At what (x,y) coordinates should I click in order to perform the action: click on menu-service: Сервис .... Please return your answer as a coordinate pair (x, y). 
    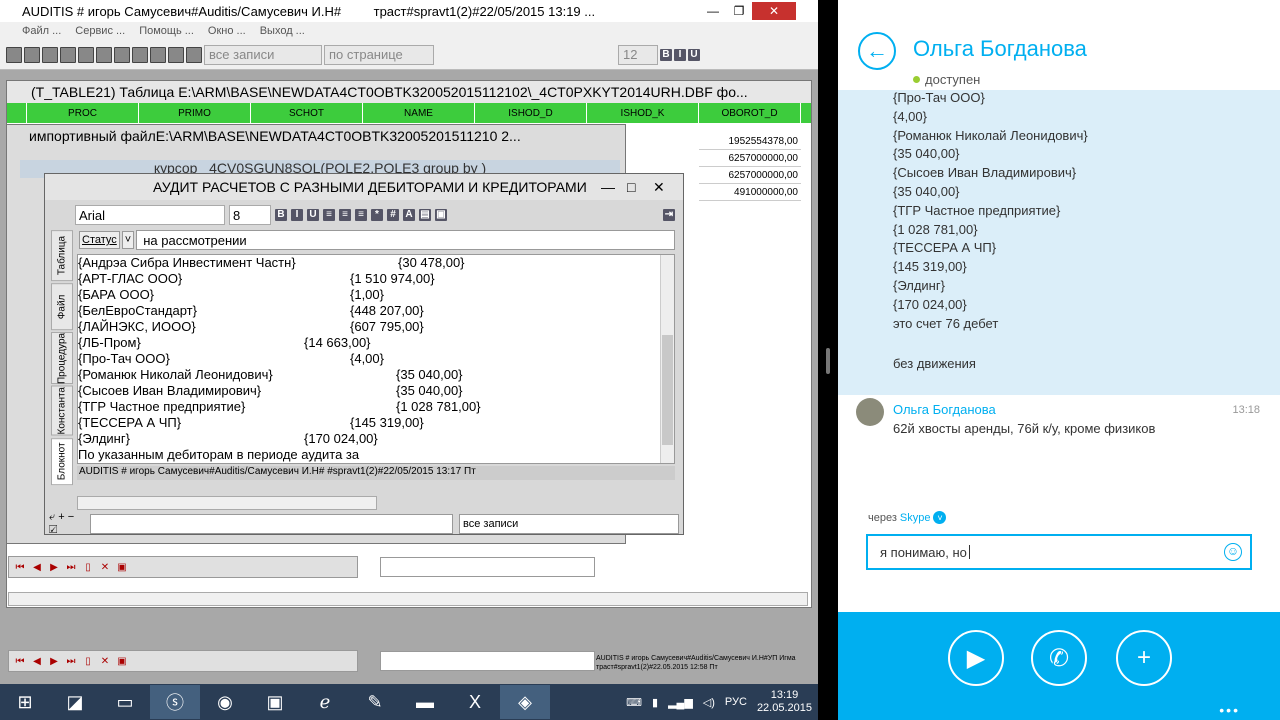
    Looking at the image, I should click on (100, 31).